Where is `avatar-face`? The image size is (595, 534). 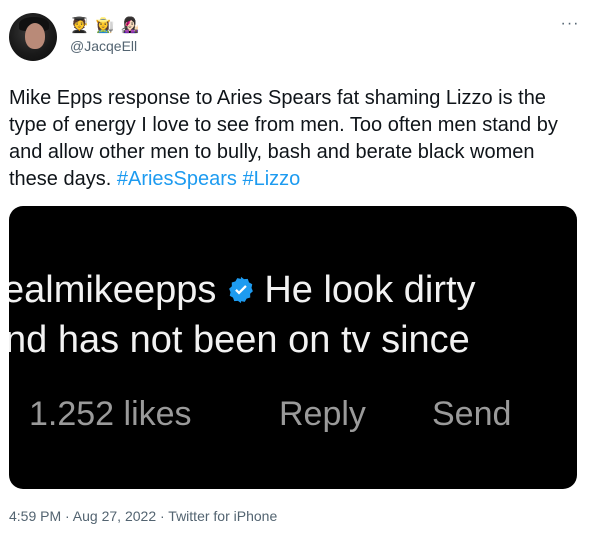
avatar-face is located at coordinates (35, 36).